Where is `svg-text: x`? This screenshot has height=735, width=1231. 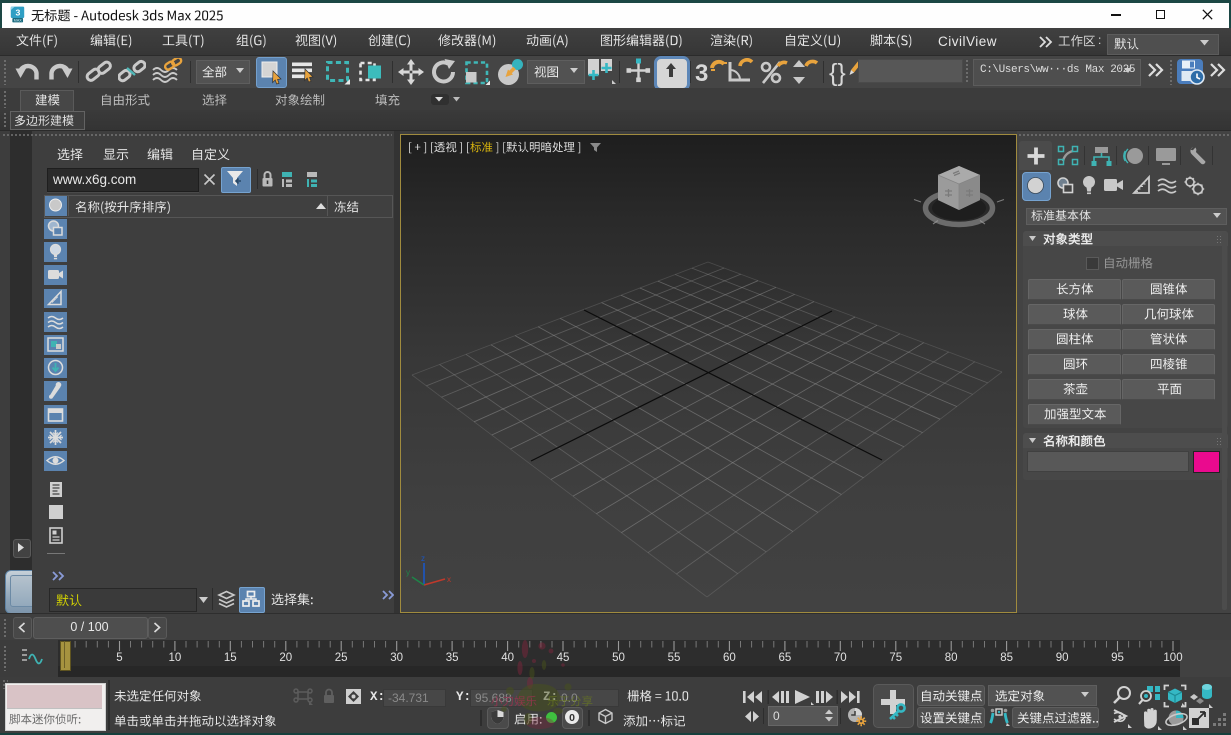 svg-text: x is located at coordinates (449, 579).